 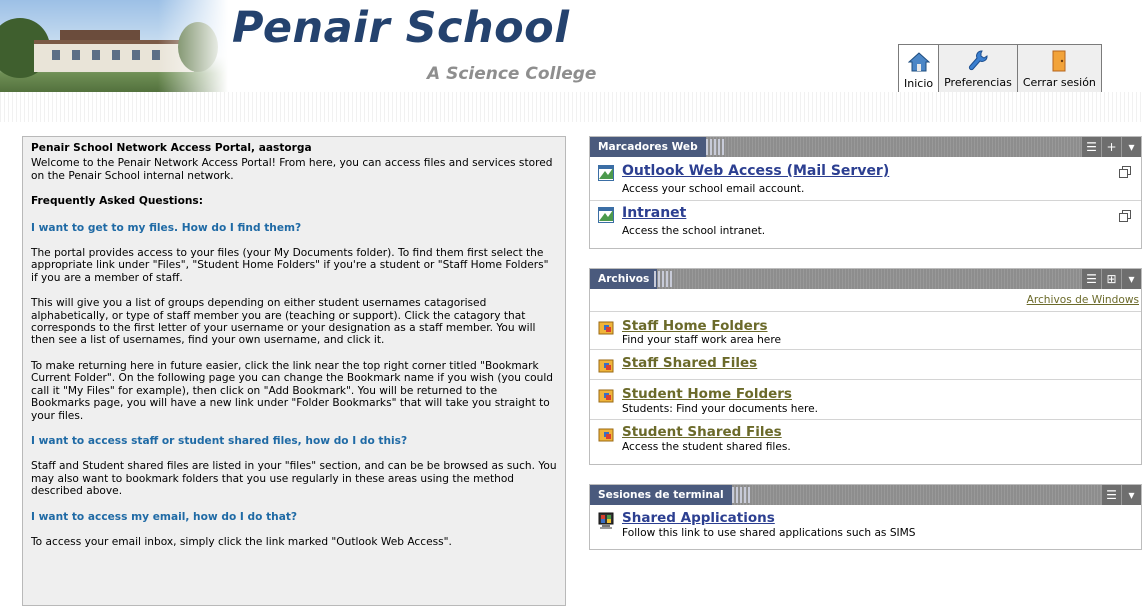 I want to click on panel-controls: ☰ ⊞ ▾, so click(x=1111, y=279).